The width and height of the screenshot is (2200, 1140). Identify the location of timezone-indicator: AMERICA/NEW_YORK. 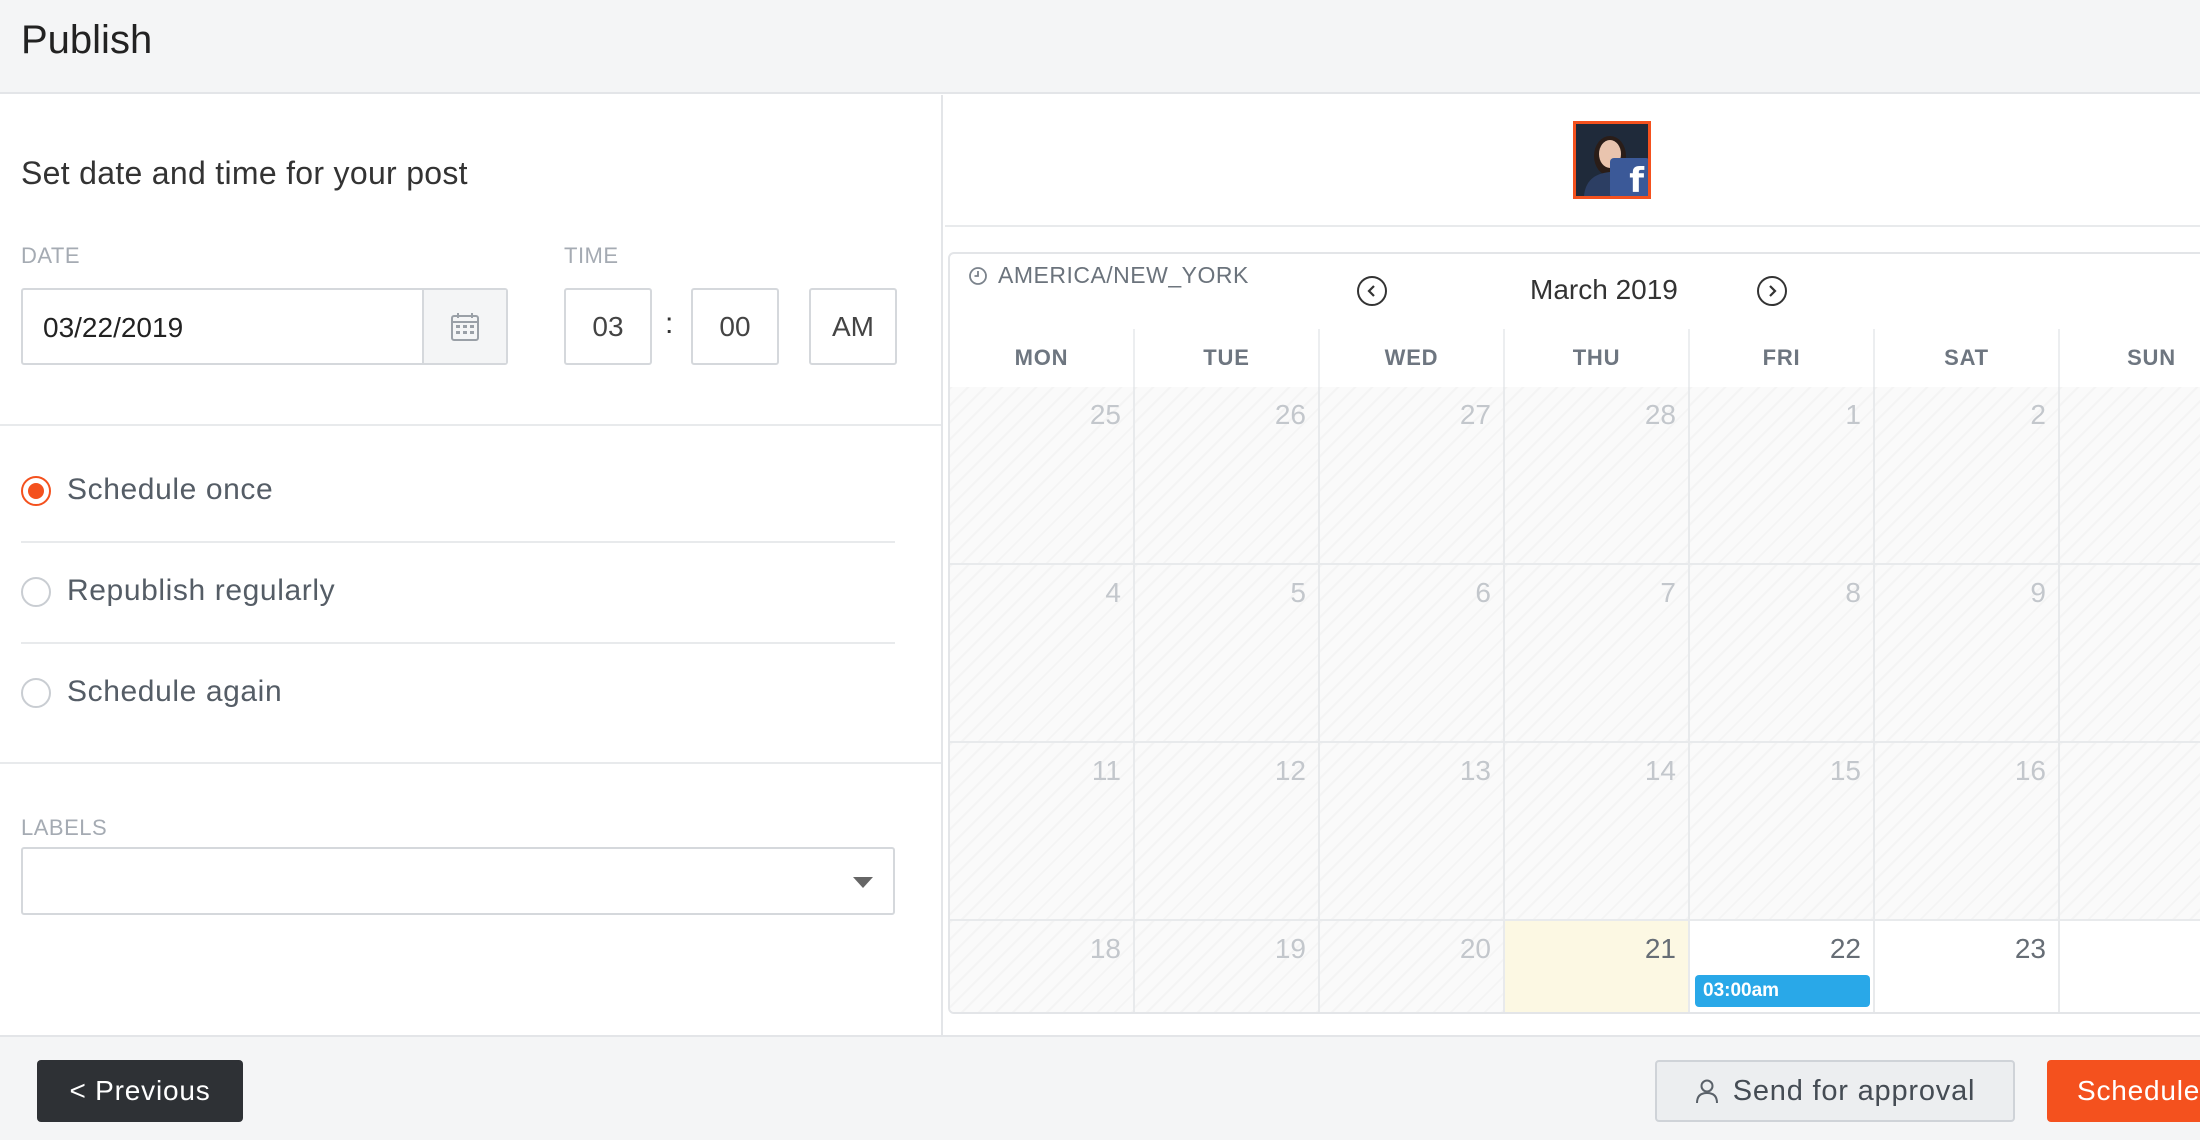
(1108, 275).